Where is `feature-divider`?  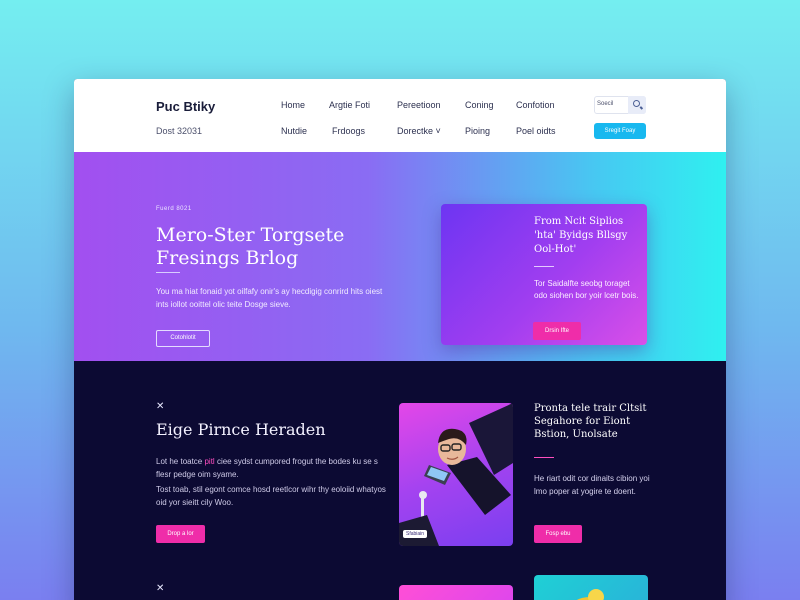 feature-divider is located at coordinates (544, 266).